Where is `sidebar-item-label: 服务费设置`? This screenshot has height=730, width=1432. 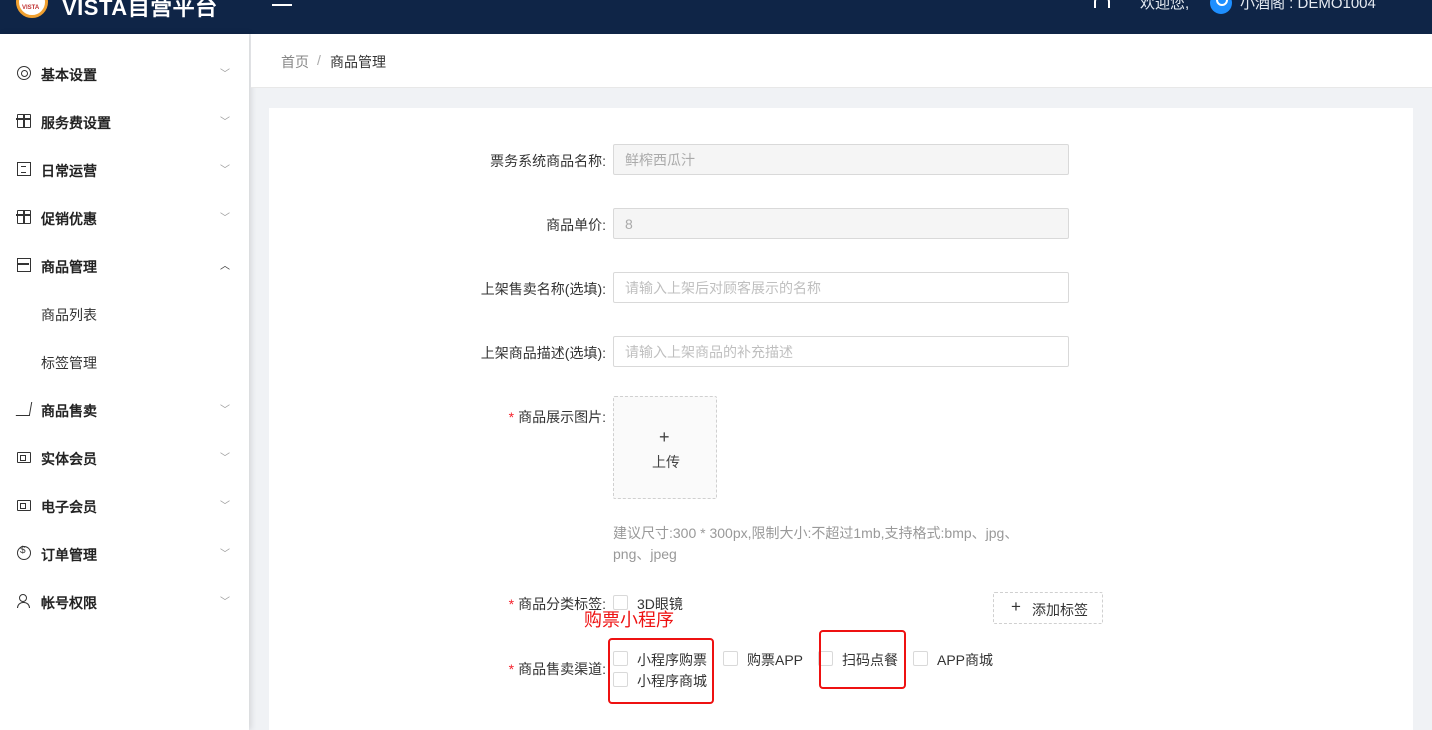
sidebar-item-label: 服务费设置 is located at coordinates (76, 123).